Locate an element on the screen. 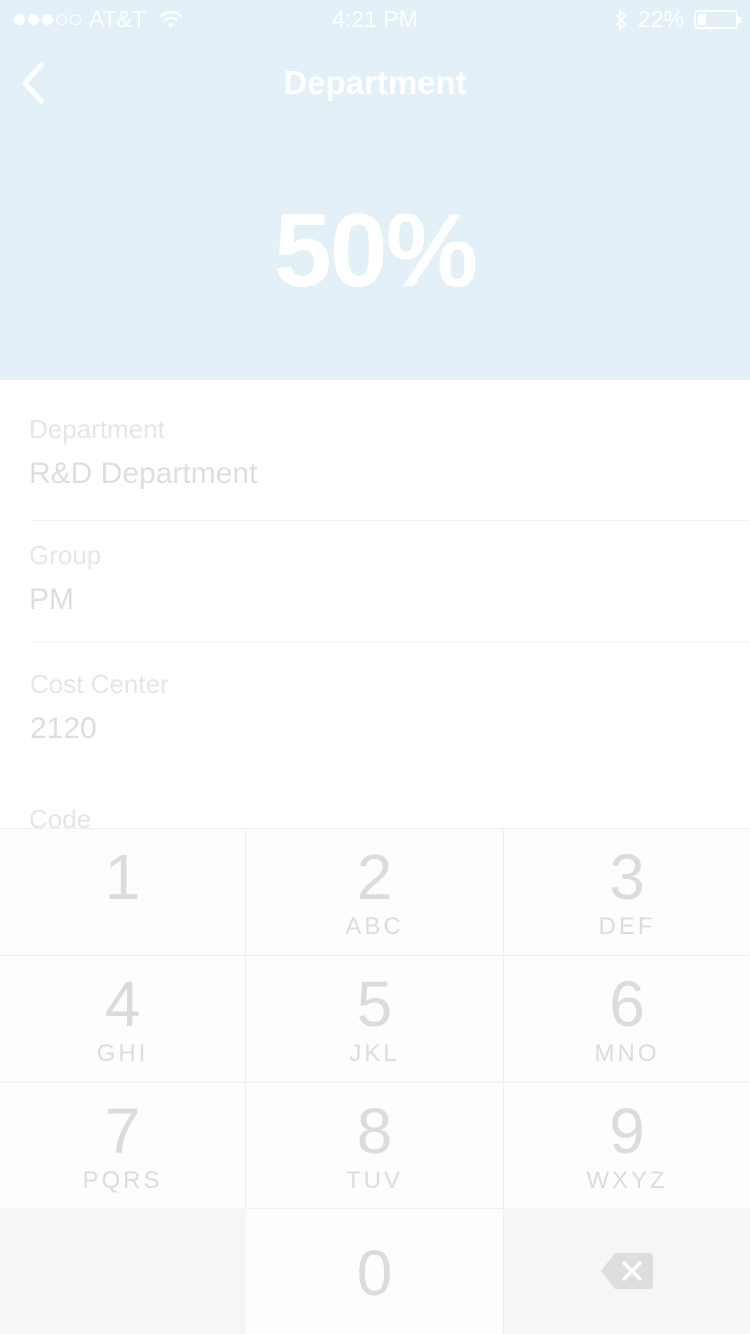 The height and width of the screenshot is (1334, 750). key-6: 6 MNO is located at coordinates (627, 1018).